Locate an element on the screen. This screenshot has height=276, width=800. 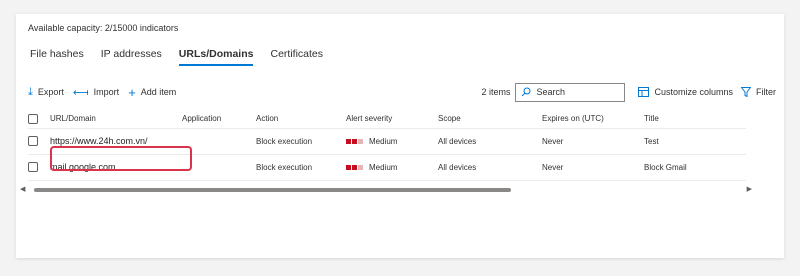
scroll-right-icon: ▶ is located at coordinates (749, 189).